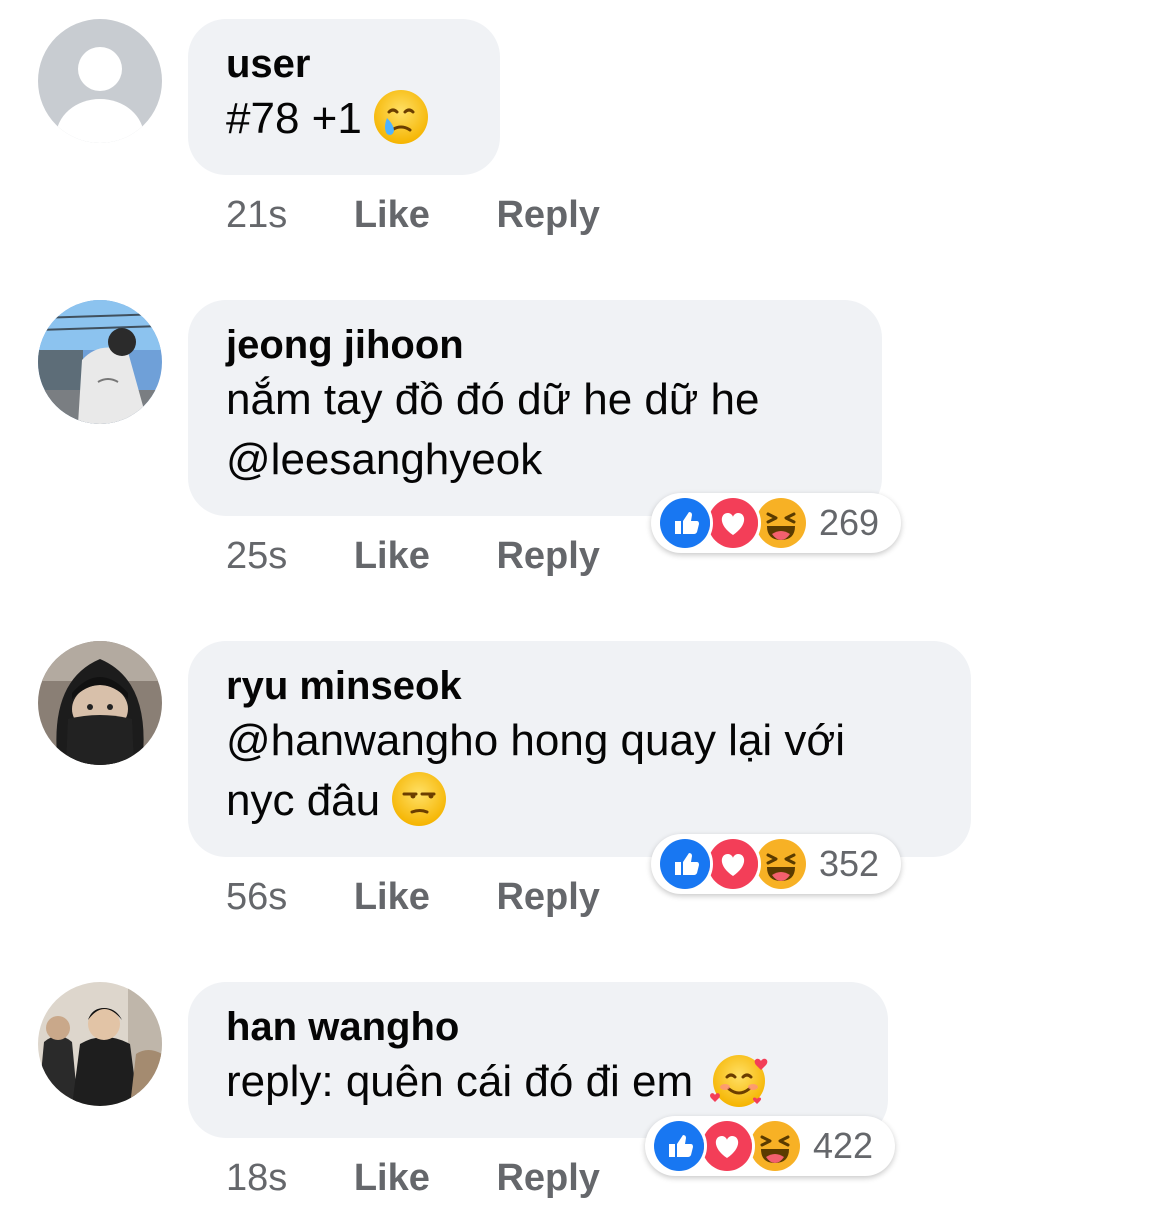 This screenshot has width=1170, height=1219. I want to click on comment-text-line-2: @leesanghyeok, so click(535, 460).